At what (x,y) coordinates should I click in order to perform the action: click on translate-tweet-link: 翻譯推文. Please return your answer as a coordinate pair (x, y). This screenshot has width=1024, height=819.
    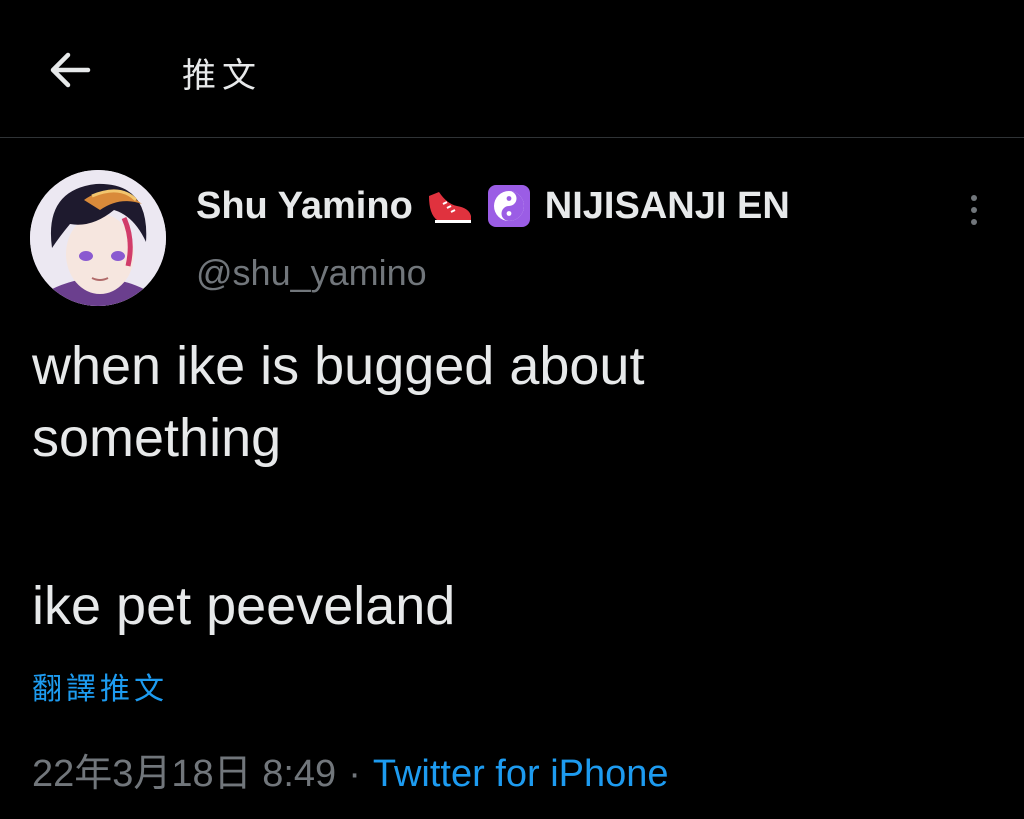
    Looking at the image, I should click on (100, 686).